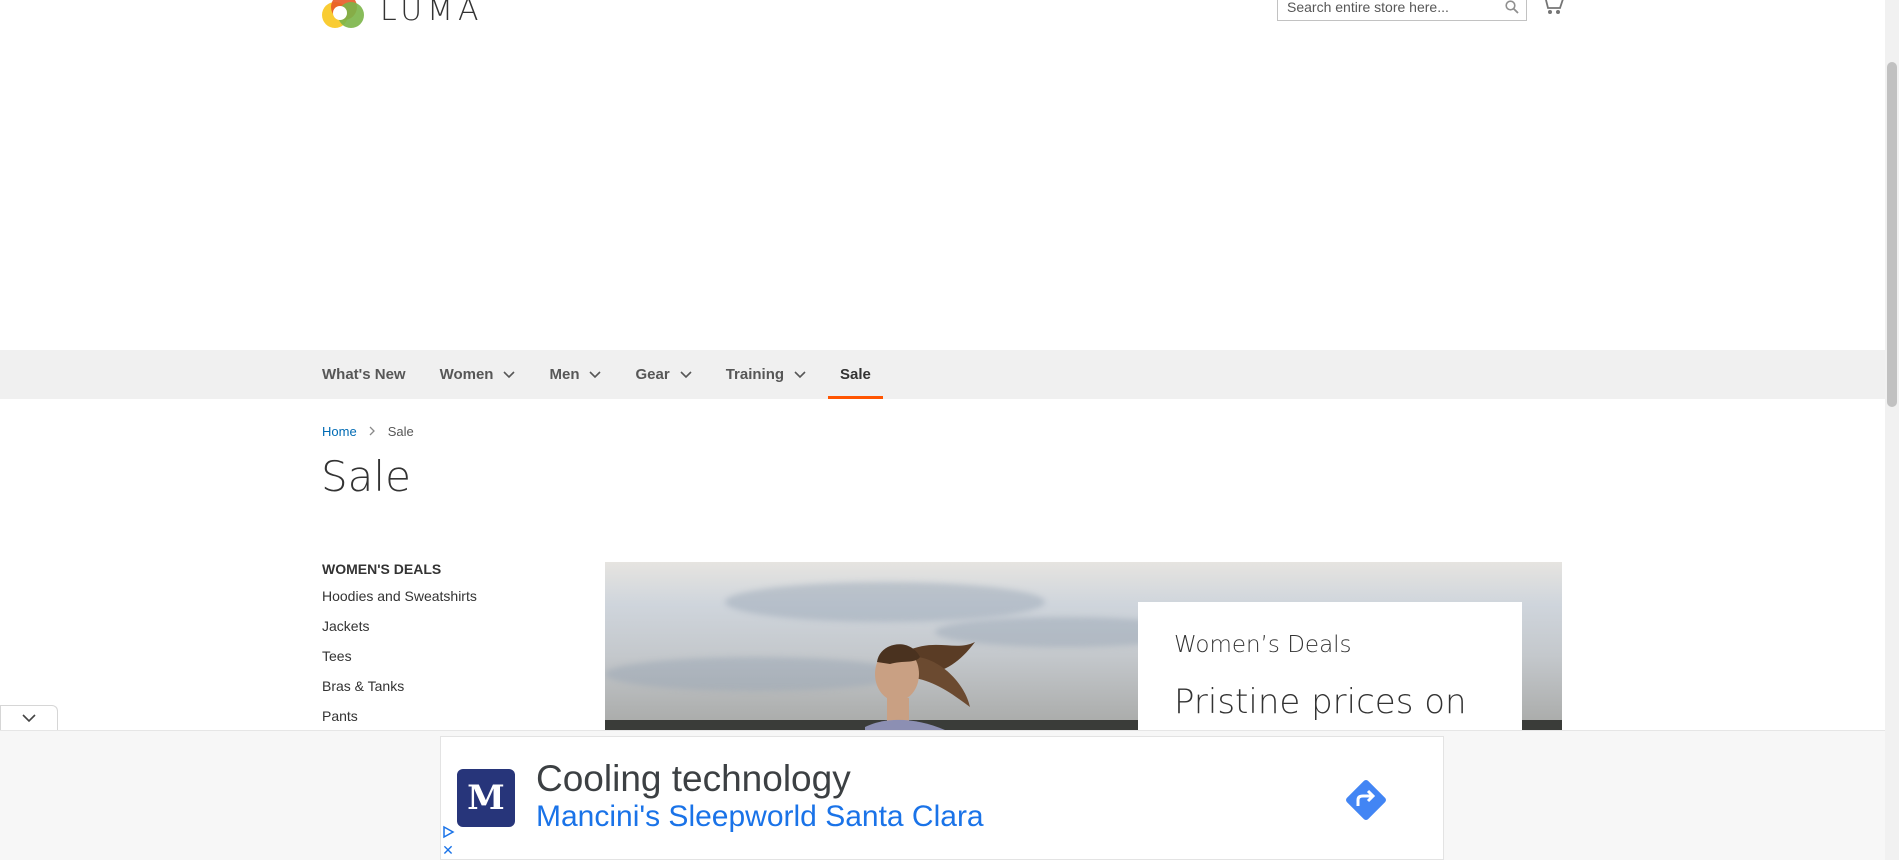 Image resolution: width=1899 pixels, height=860 pixels. I want to click on luma-logo-icon, so click(344, 16).